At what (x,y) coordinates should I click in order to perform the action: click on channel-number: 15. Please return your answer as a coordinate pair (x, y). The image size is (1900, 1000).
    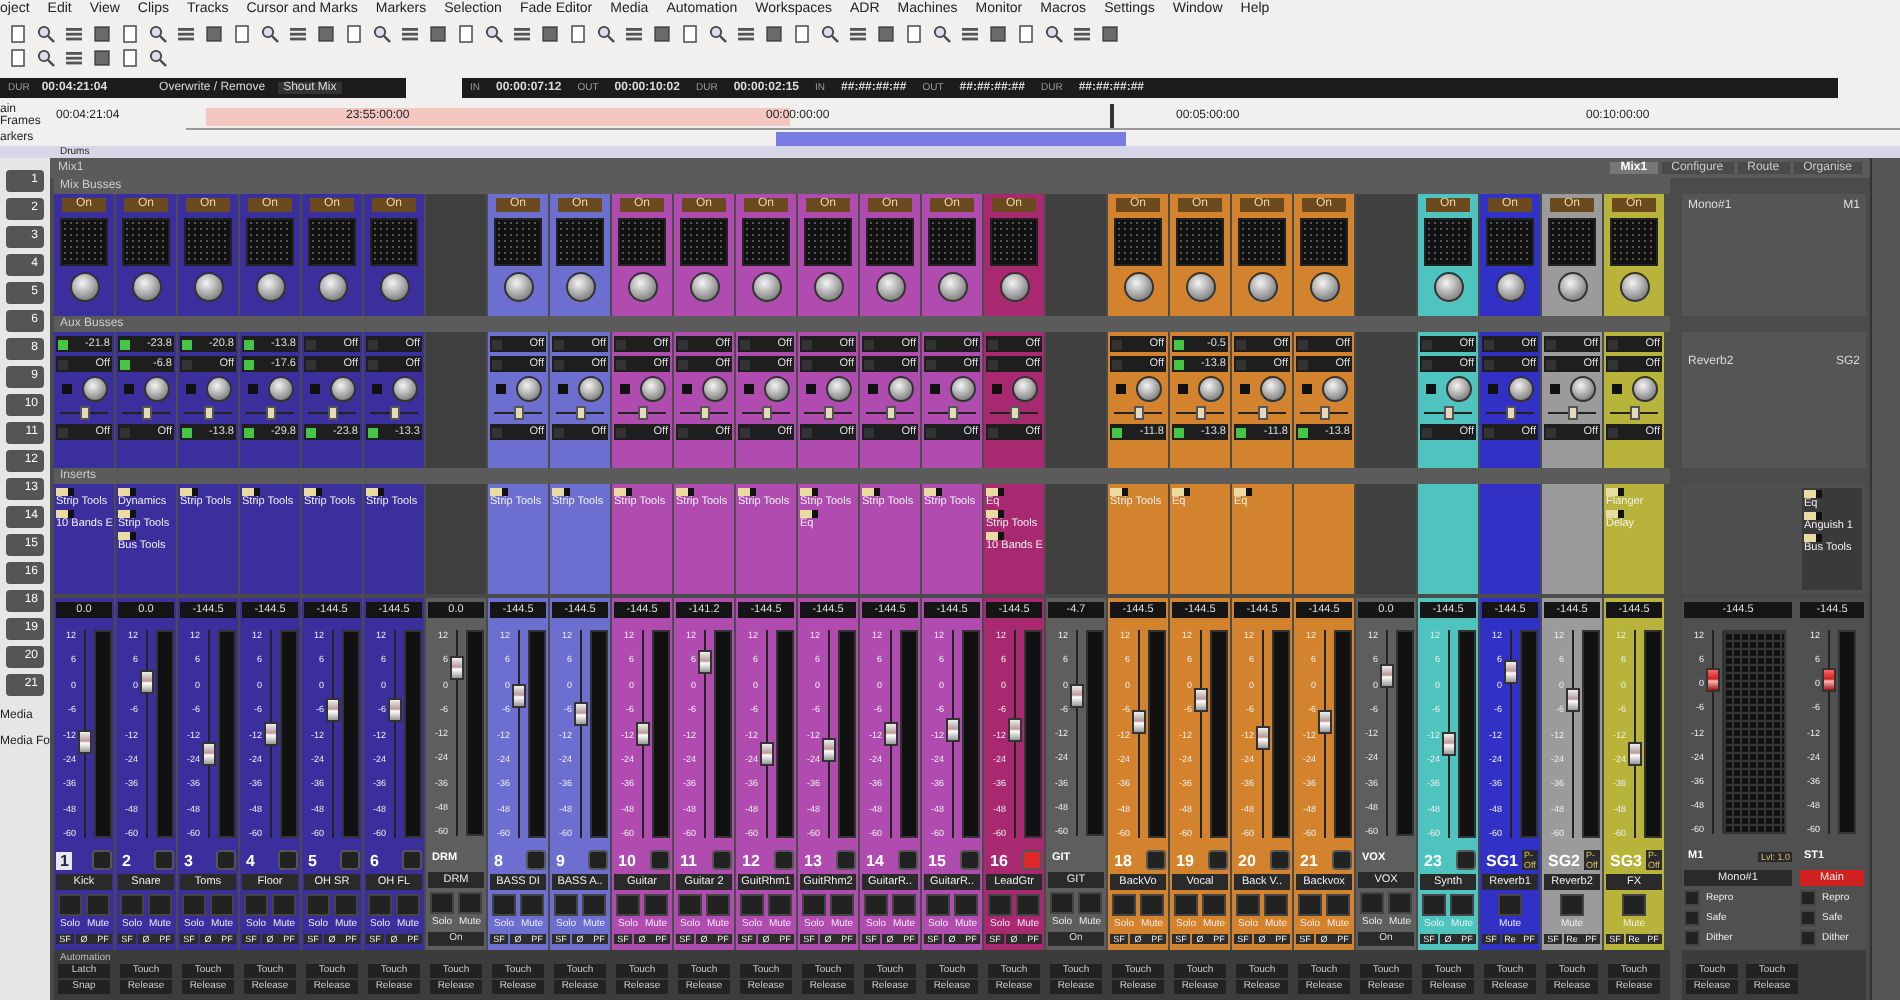
    Looking at the image, I should click on (937, 860).